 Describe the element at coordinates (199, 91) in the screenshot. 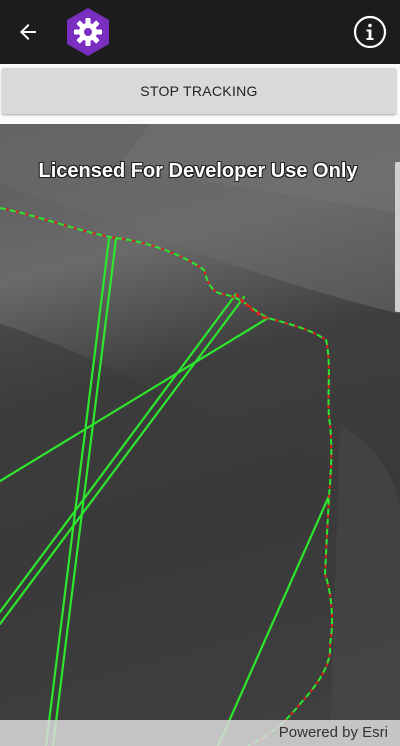

I see `stop-tracking-button: STOP TRACKING` at that location.